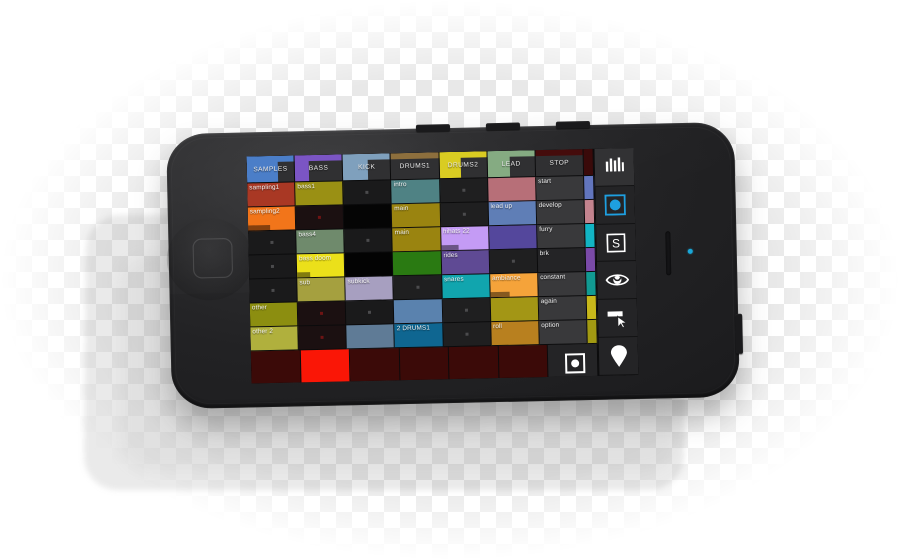  I want to click on clip-cell-furry: furry, so click(561, 237).